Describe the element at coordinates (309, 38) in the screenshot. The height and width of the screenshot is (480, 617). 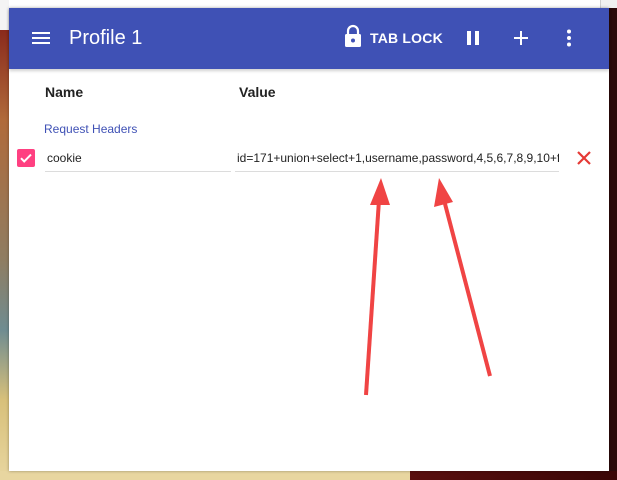
I see `toolbar: Profile 1 TAB LOCK` at that location.